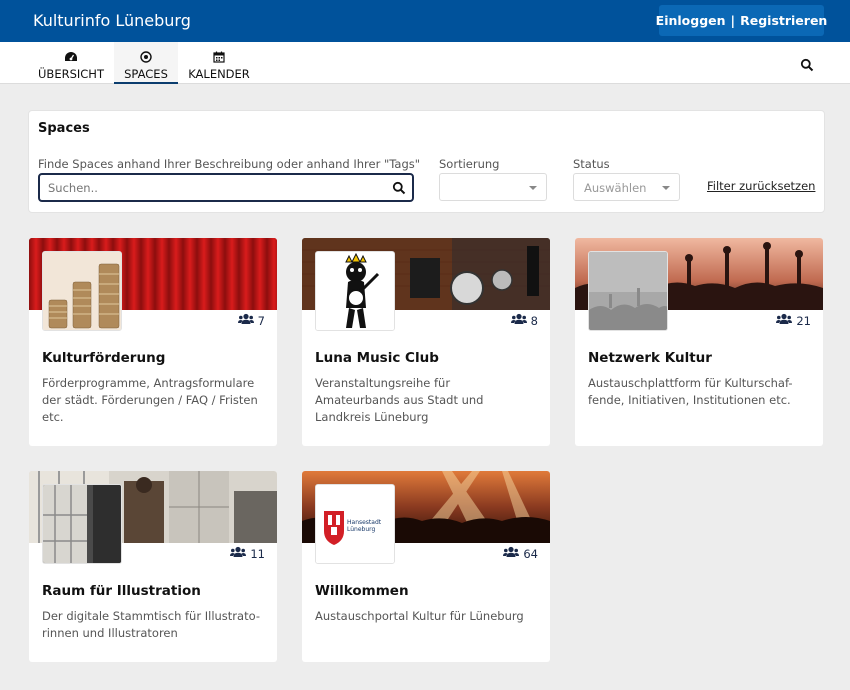  What do you see at coordinates (469, 164) in the screenshot?
I see `sort-label: Sortierung` at bounding box center [469, 164].